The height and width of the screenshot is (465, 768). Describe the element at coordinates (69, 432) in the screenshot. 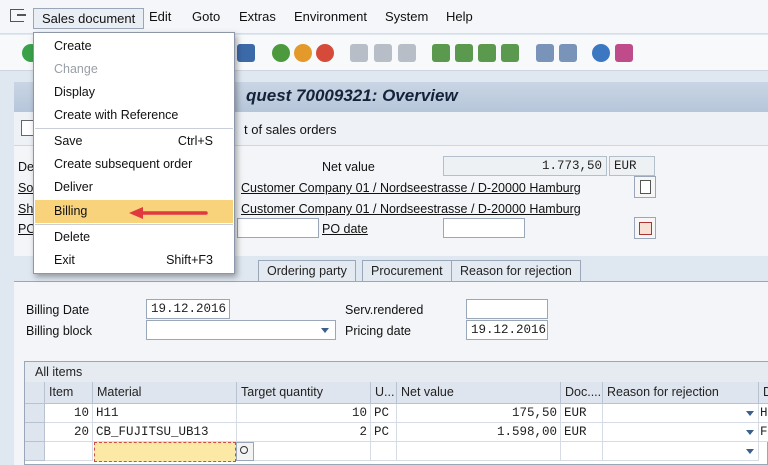

I see `table-cell-item: 20` at that location.